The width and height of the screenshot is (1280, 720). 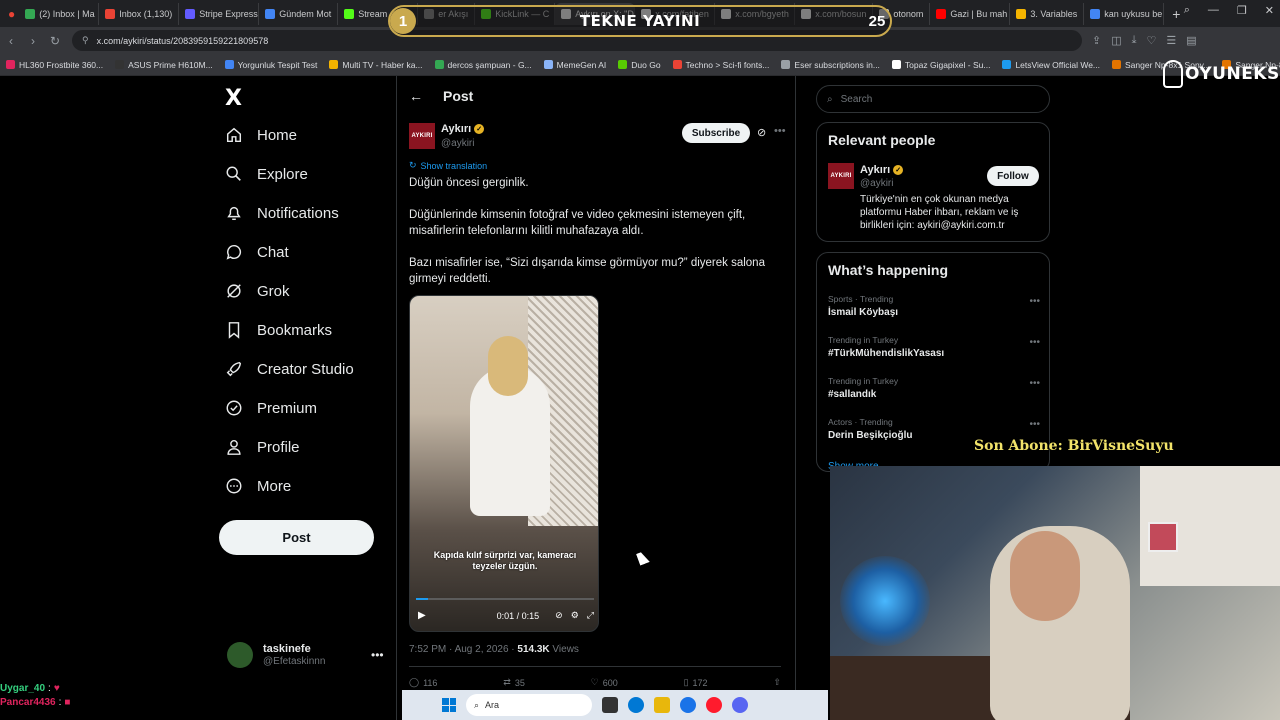 What do you see at coordinates (740, 705) in the screenshot?
I see `discord-icon` at bounding box center [740, 705].